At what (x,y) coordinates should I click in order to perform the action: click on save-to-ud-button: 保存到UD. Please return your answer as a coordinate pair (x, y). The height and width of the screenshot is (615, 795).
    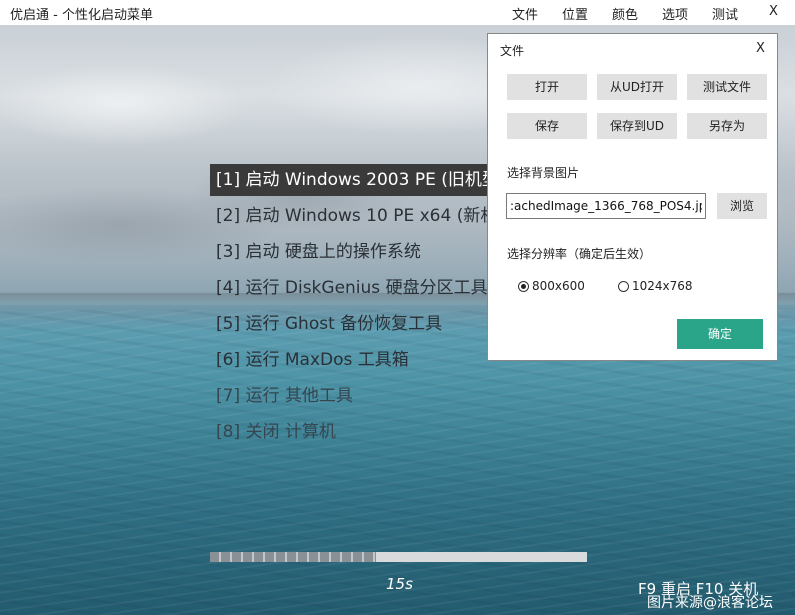
    Looking at the image, I should click on (637, 126).